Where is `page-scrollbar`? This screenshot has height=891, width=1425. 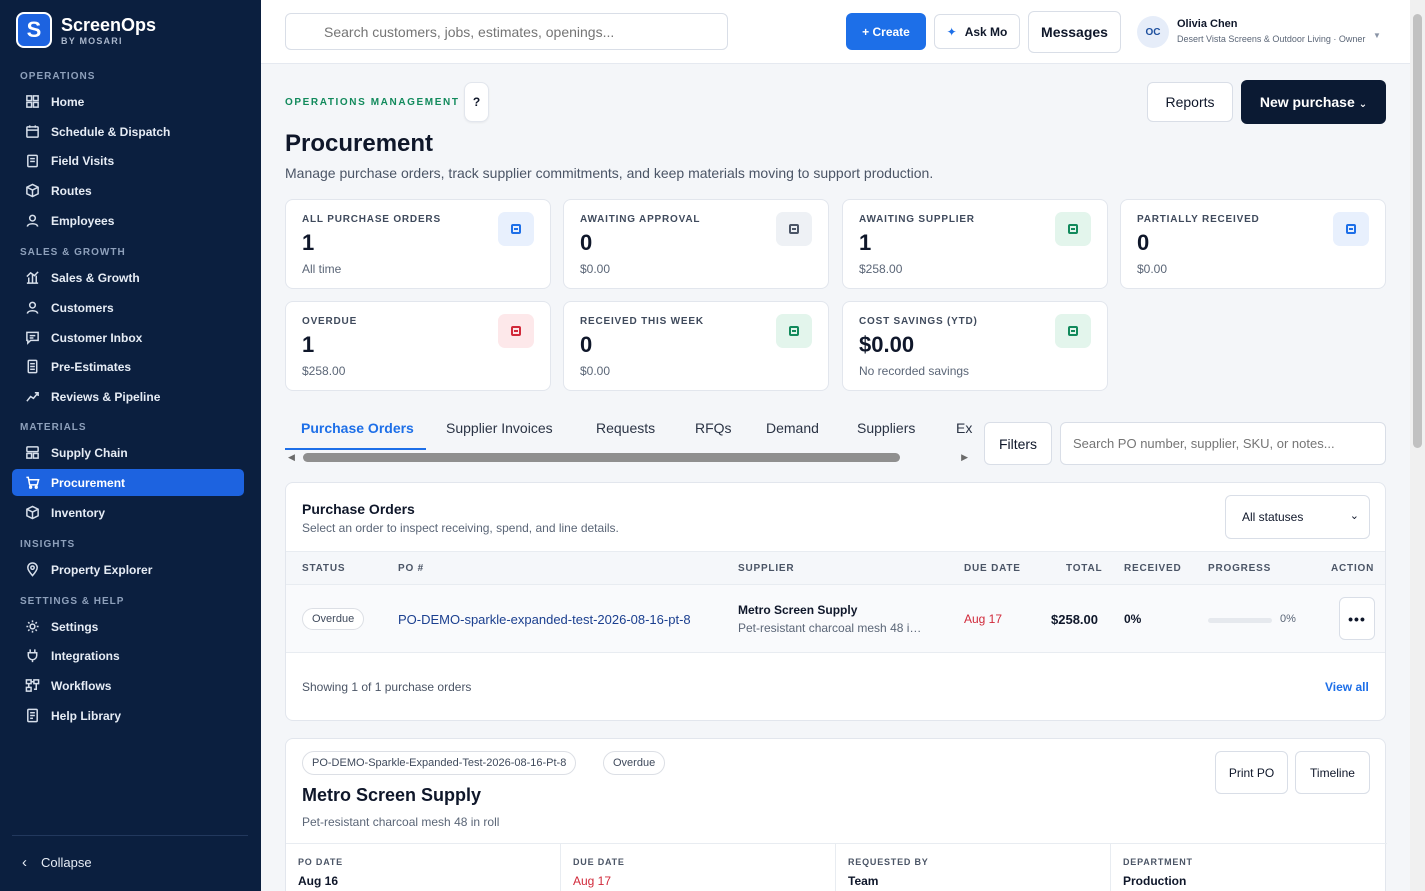 page-scrollbar is located at coordinates (1417, 445).